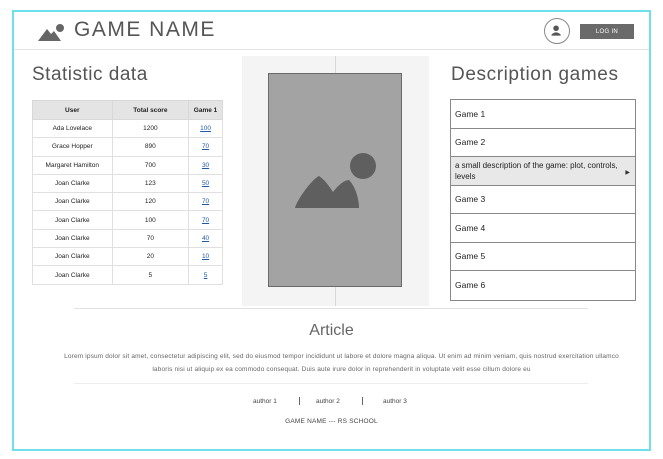 The height and width of the screenshot is (459, 663). Describe the element at coordinates (607, 31) in the screenshot. I see `login-button: LOG IN` at that location.